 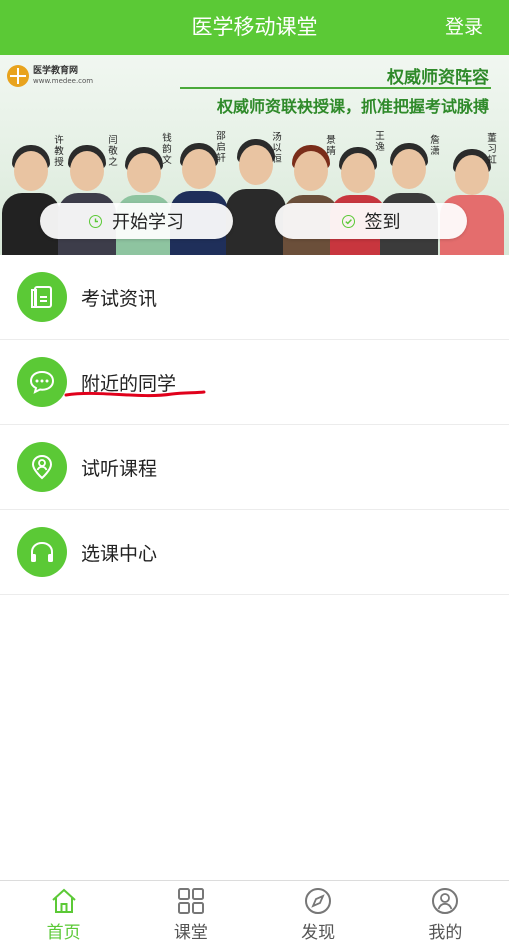 I want to click on compass-icon, so click(x=318, y=901).